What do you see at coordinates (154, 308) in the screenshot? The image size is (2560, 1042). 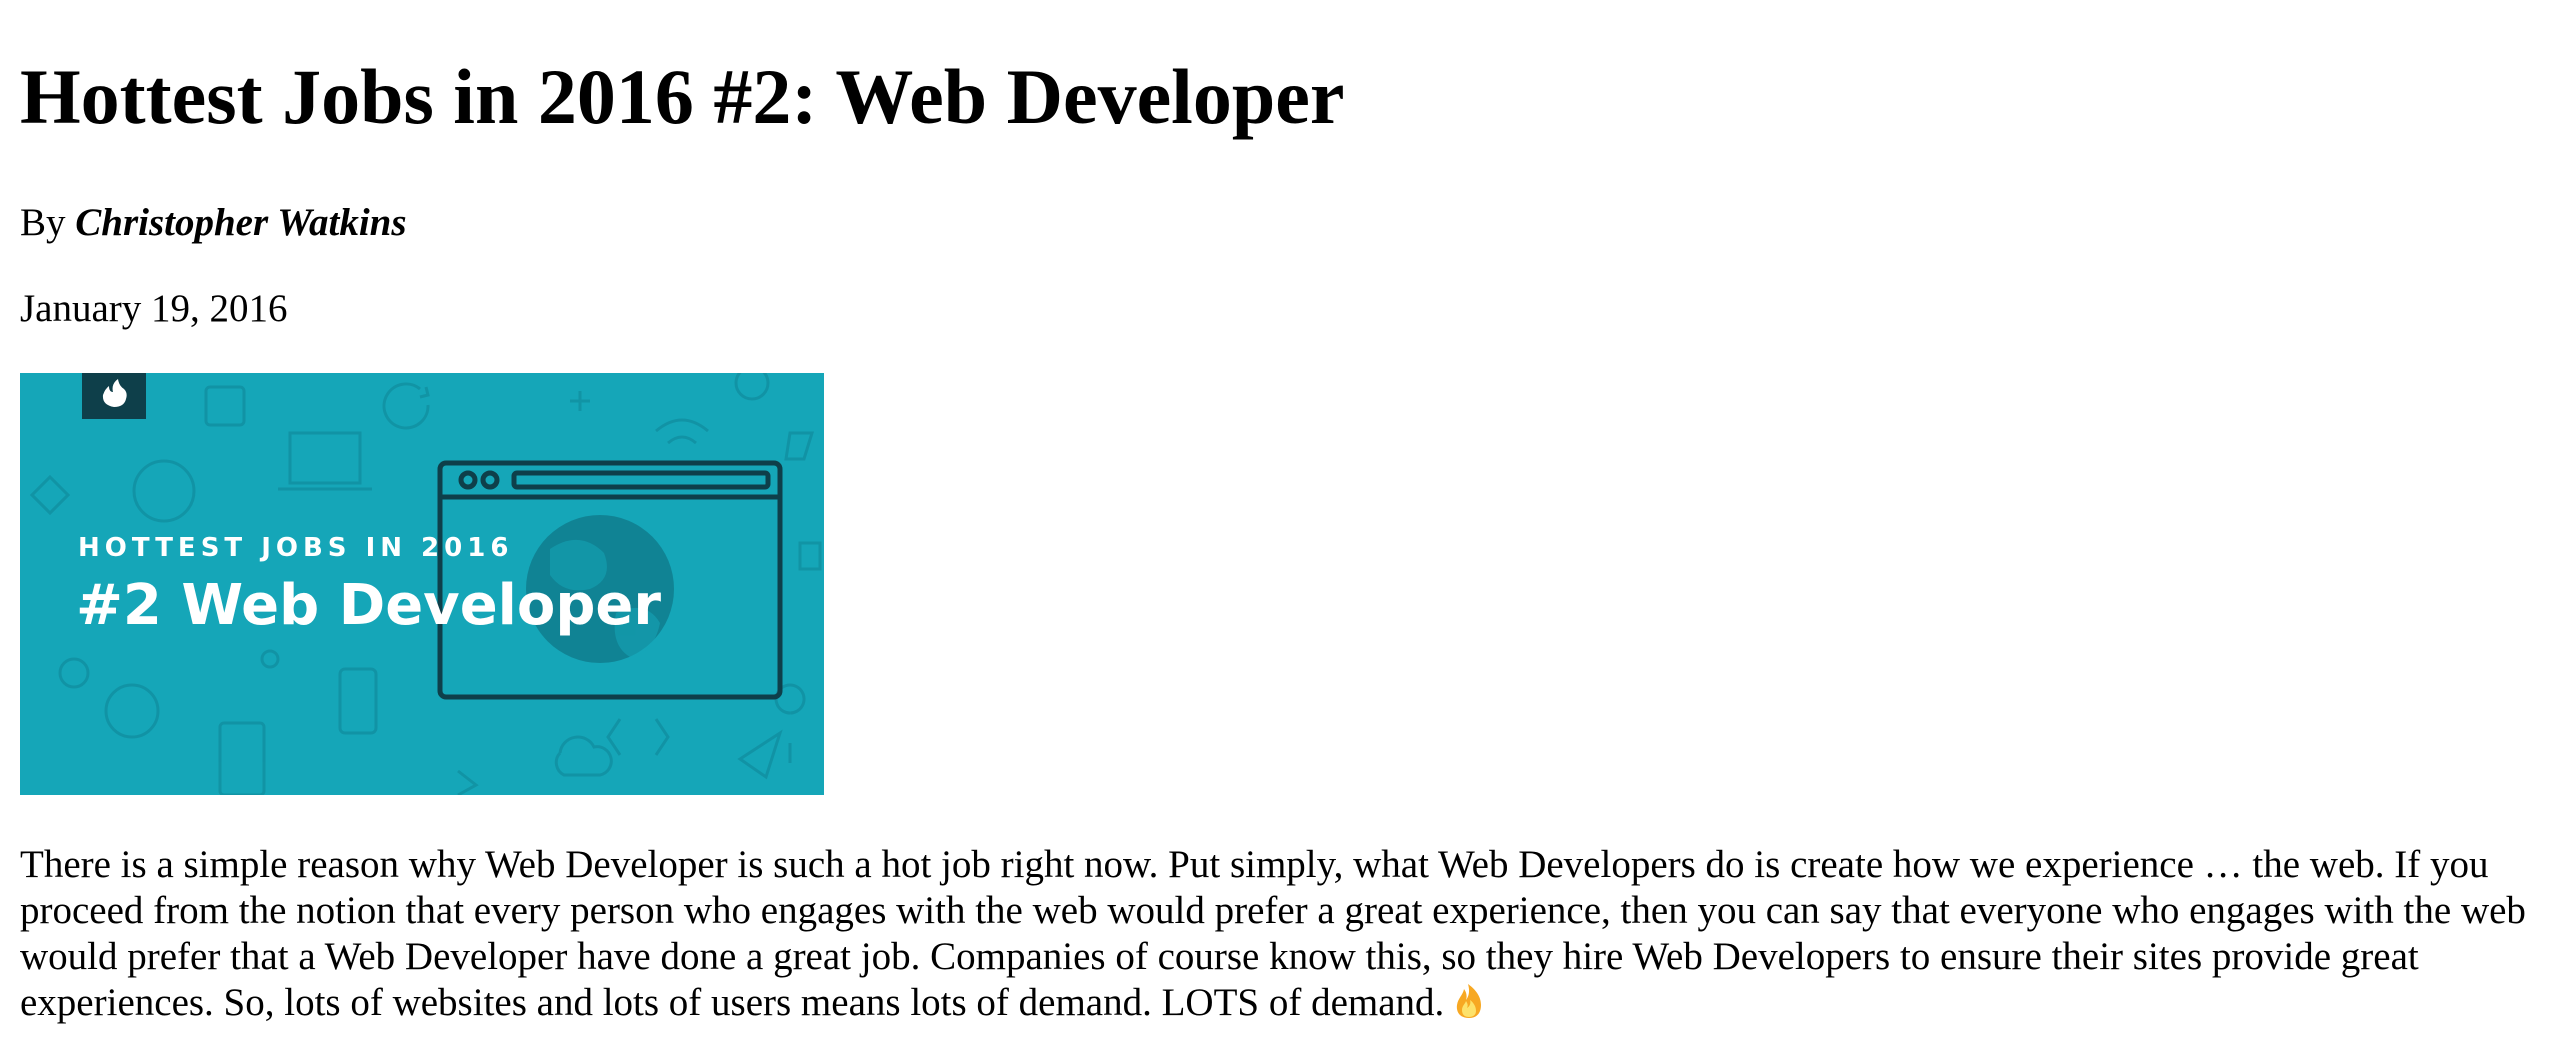 I see `publish-date: January 19, 2016` at bounding box center [154, 308].